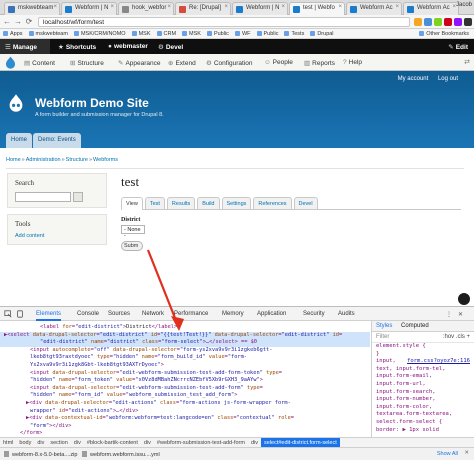  Describe the element at coordinates (464, 299) in the screenshot. I see `page-action-icon` at that location.